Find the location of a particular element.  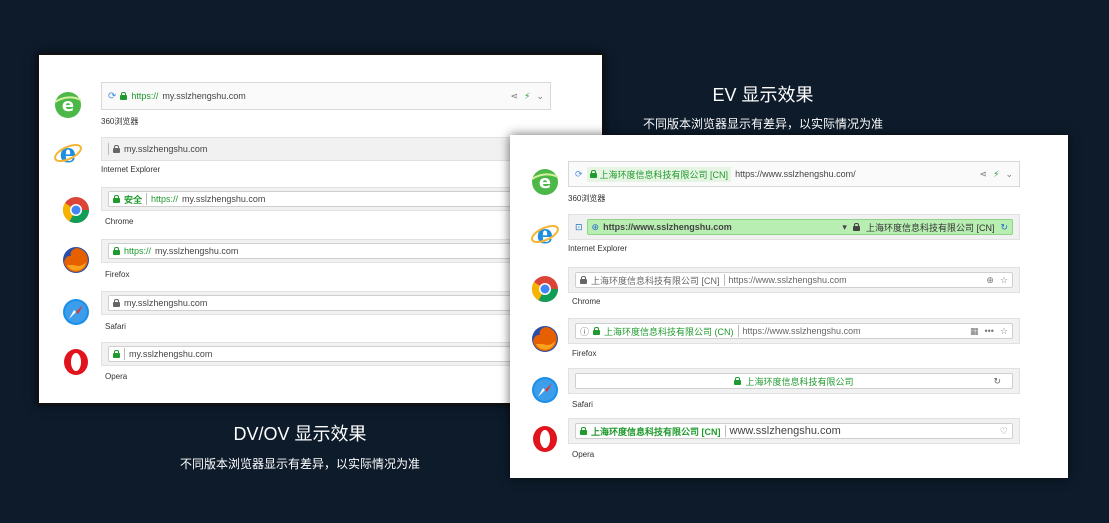

dv-ov-title: DV/OV 显示效果 is located at coordinates (300, 434).